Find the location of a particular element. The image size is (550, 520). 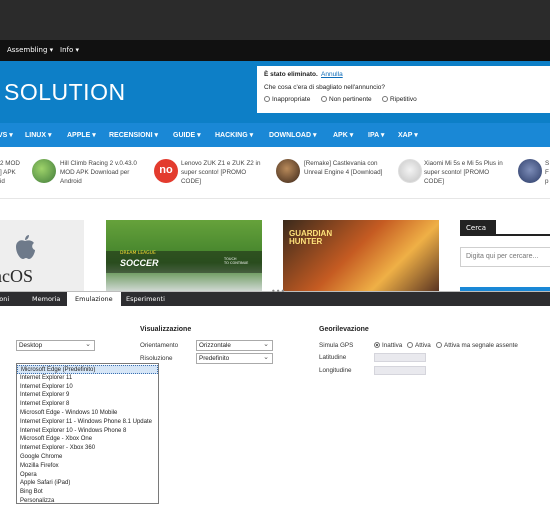

featured-card-guardian-hunter: GUARDIAN HUNTER is located at coordinates (361, 255).